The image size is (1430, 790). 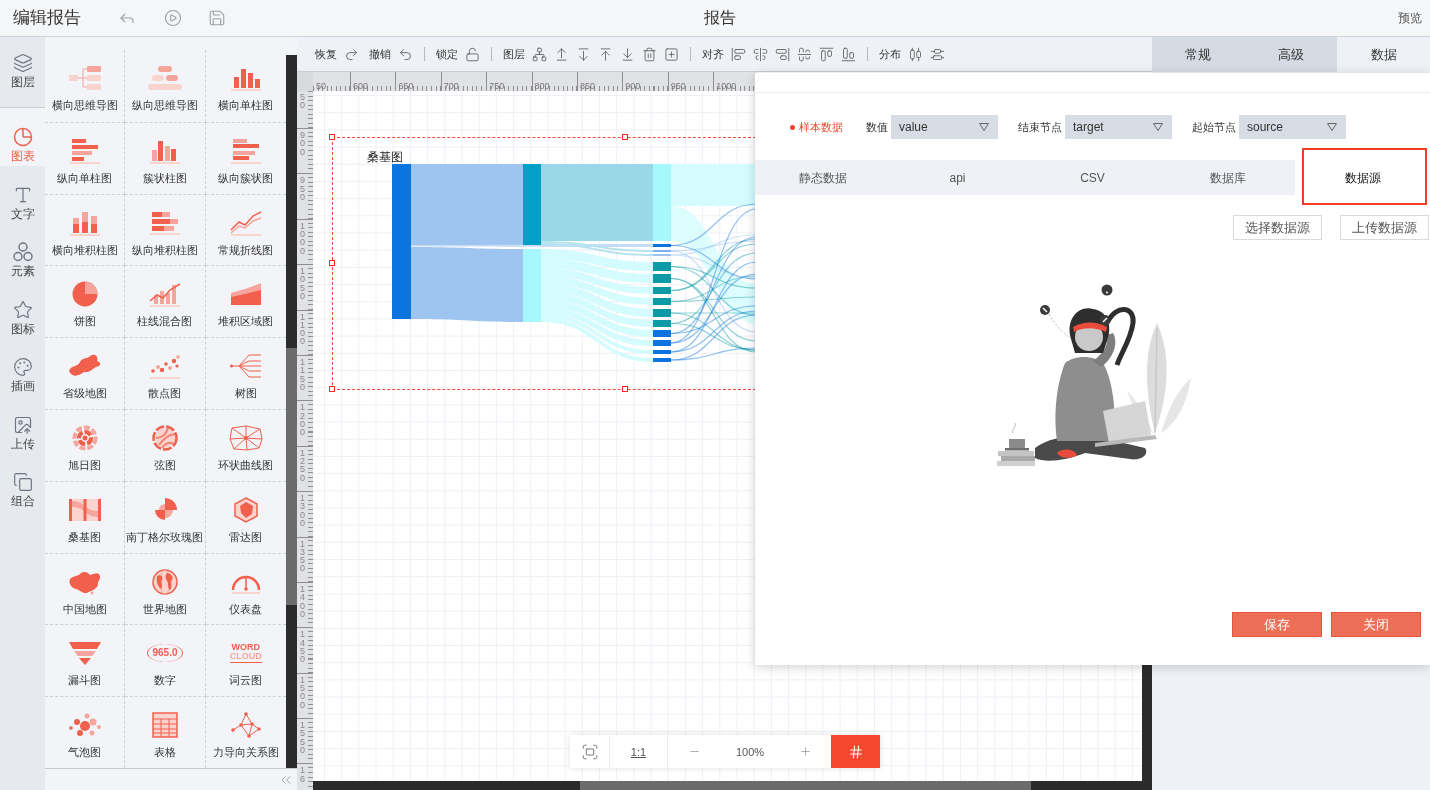 What do you see at coordinates (1040, 127) in the screenshot?
I see `field-label: 结束节点` at bounding box center [1040, 127].